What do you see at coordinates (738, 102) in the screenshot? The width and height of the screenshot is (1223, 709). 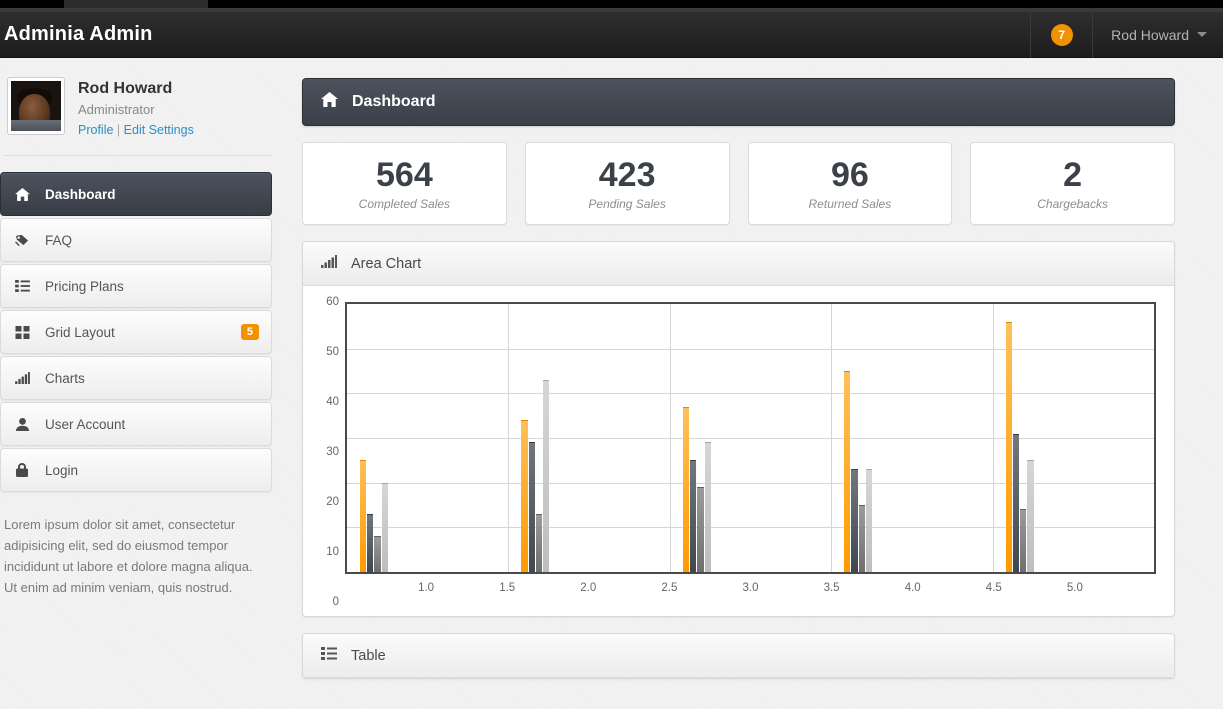 I see `page-title-bar: Dashboard` at bounding box center [738, 102].